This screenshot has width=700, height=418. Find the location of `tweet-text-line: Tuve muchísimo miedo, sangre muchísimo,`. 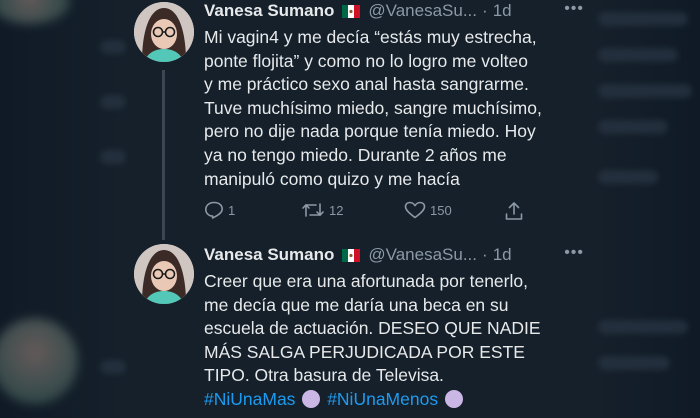

tweet-text-line: Tuve muchísimo miedo, sangre muchísimo, is located at coordinates (373, 107).